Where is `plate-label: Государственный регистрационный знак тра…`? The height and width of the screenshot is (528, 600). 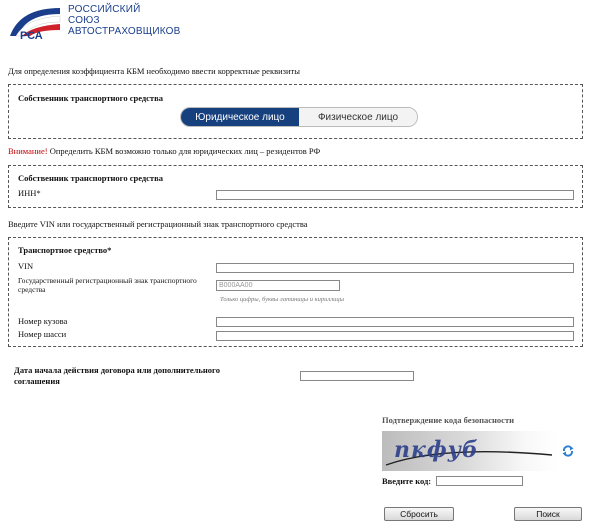
plate-label: Государственный регистрационный знак тра… is located at coordinates (107, 285).